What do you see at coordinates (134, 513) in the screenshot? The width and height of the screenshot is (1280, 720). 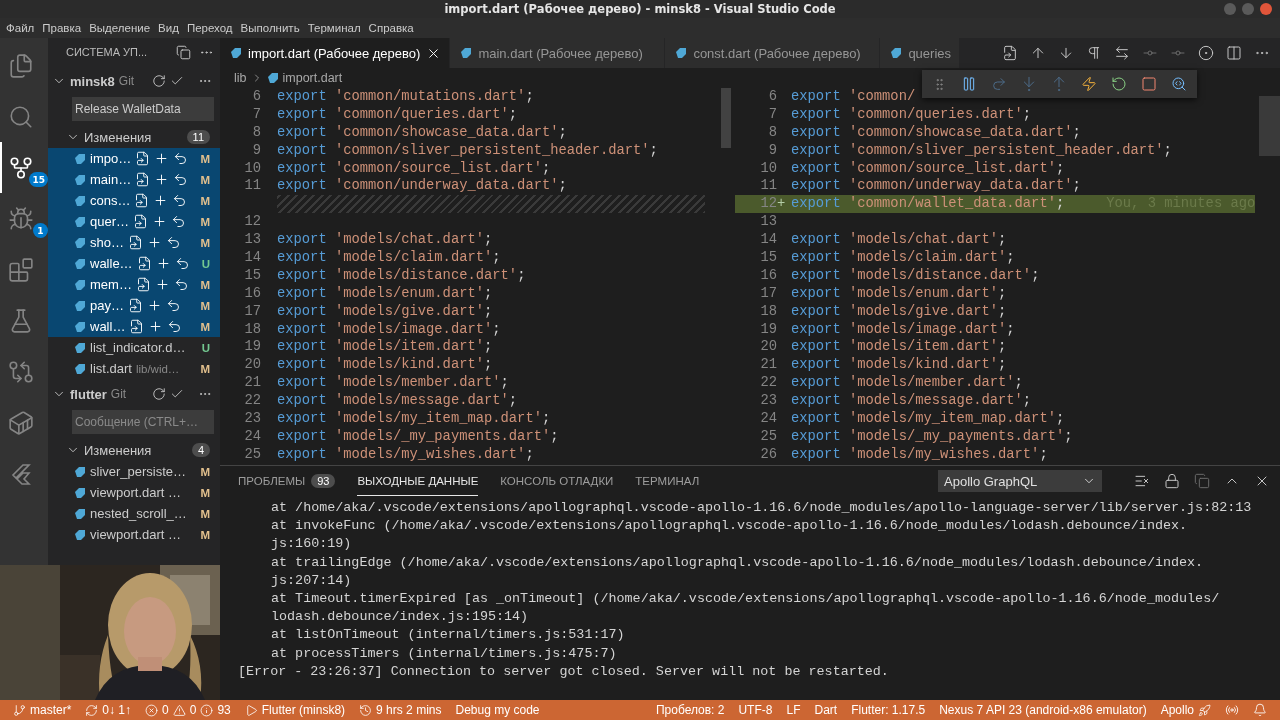 I see `changed-file: nested_scroll_… M` at bounding box center [134, 513].